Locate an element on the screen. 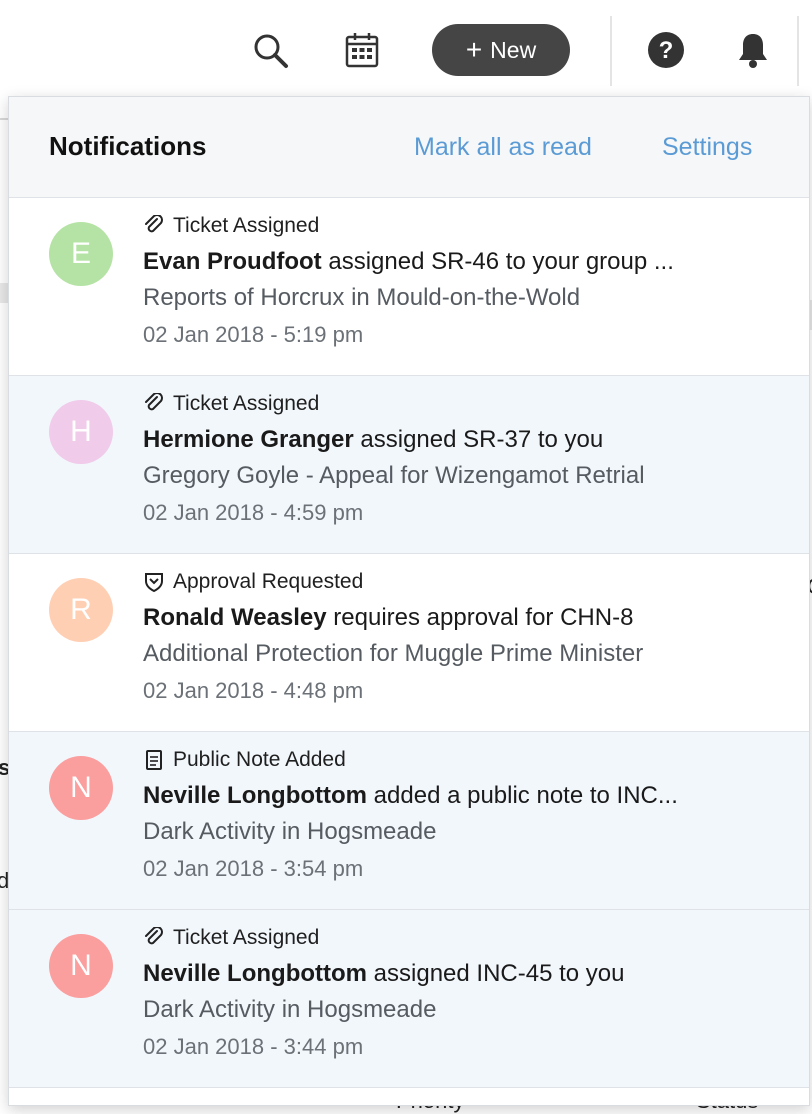 The image size is (812, 1114). notification-time: 02 Jan 2018 - 4:48 pm is located at coordinates (253, 690).